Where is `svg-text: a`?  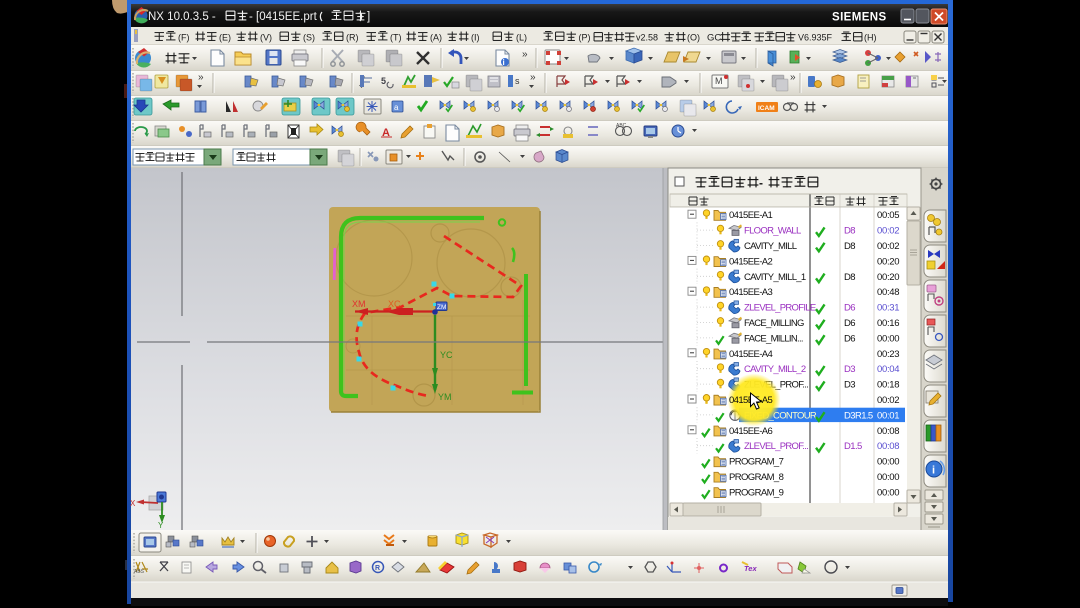
svg-text: a is located at coordinates (396, 107).